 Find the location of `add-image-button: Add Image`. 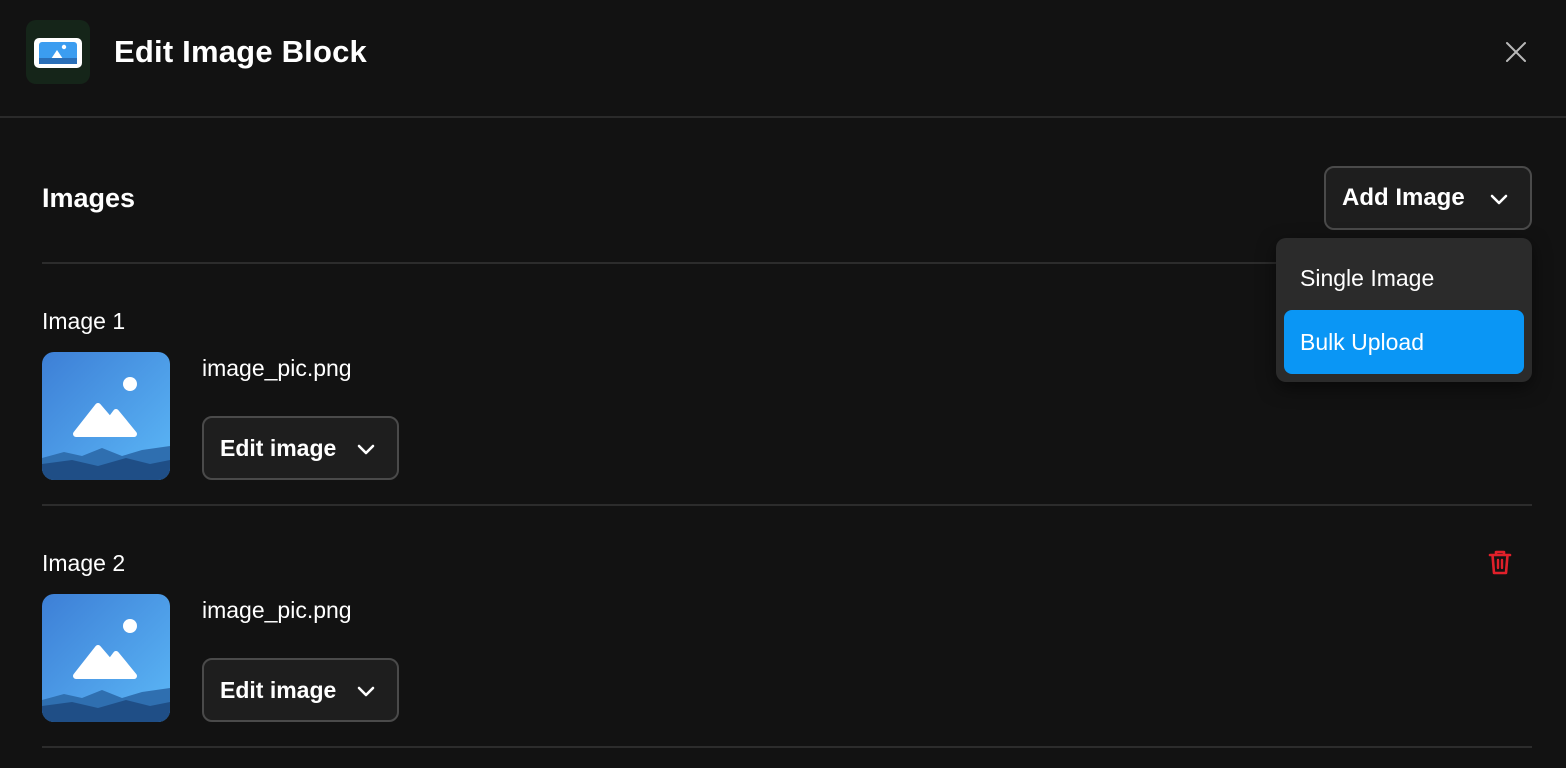

add-image-button: Add Image is located at coordinates (1428, 198).